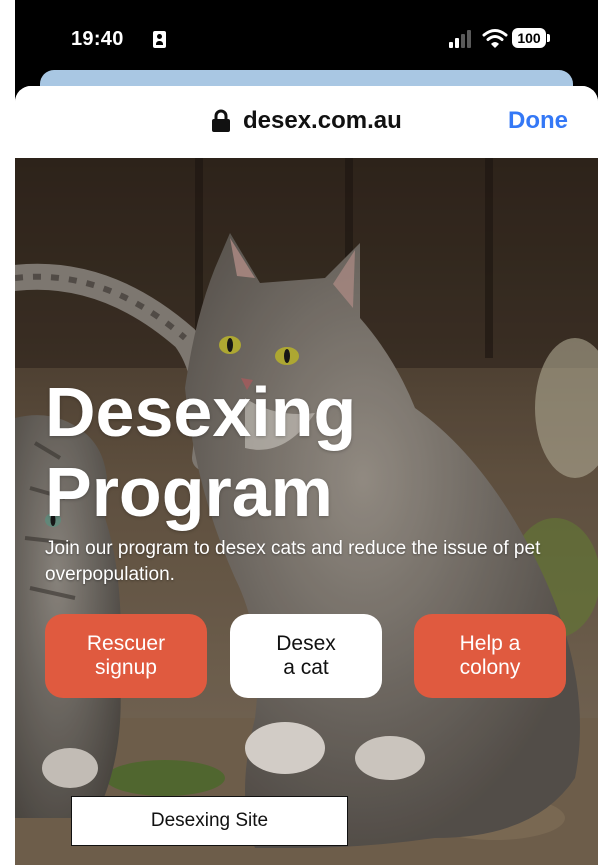 This screenshot has height=865, width=604. Describe the element at coordinates (201, 412) in the screenshot. I see `headline-line-1: Desexing` at that location.